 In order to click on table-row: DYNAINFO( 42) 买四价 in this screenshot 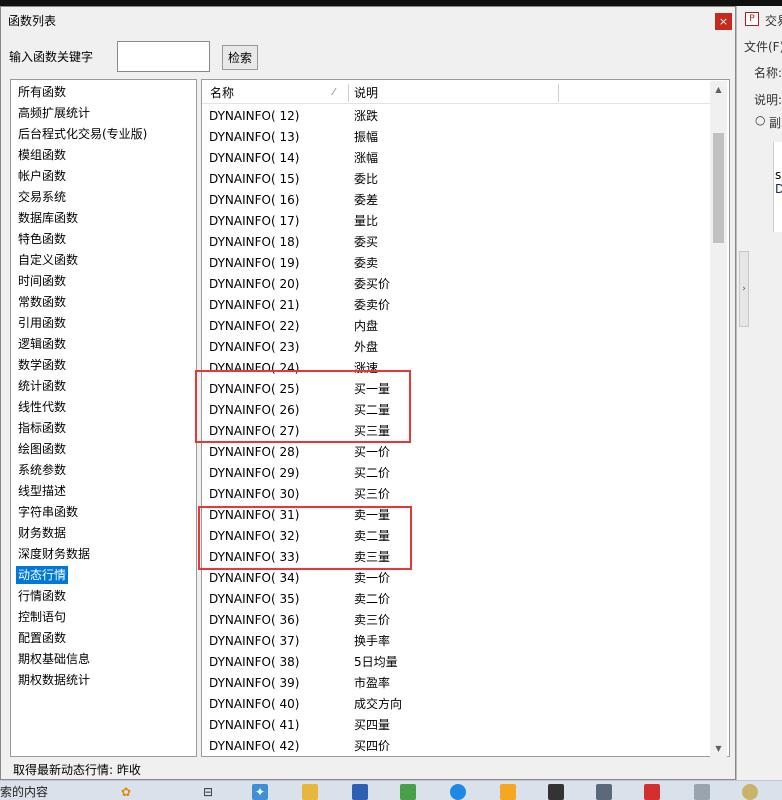, I will do `click(456, 746)`.